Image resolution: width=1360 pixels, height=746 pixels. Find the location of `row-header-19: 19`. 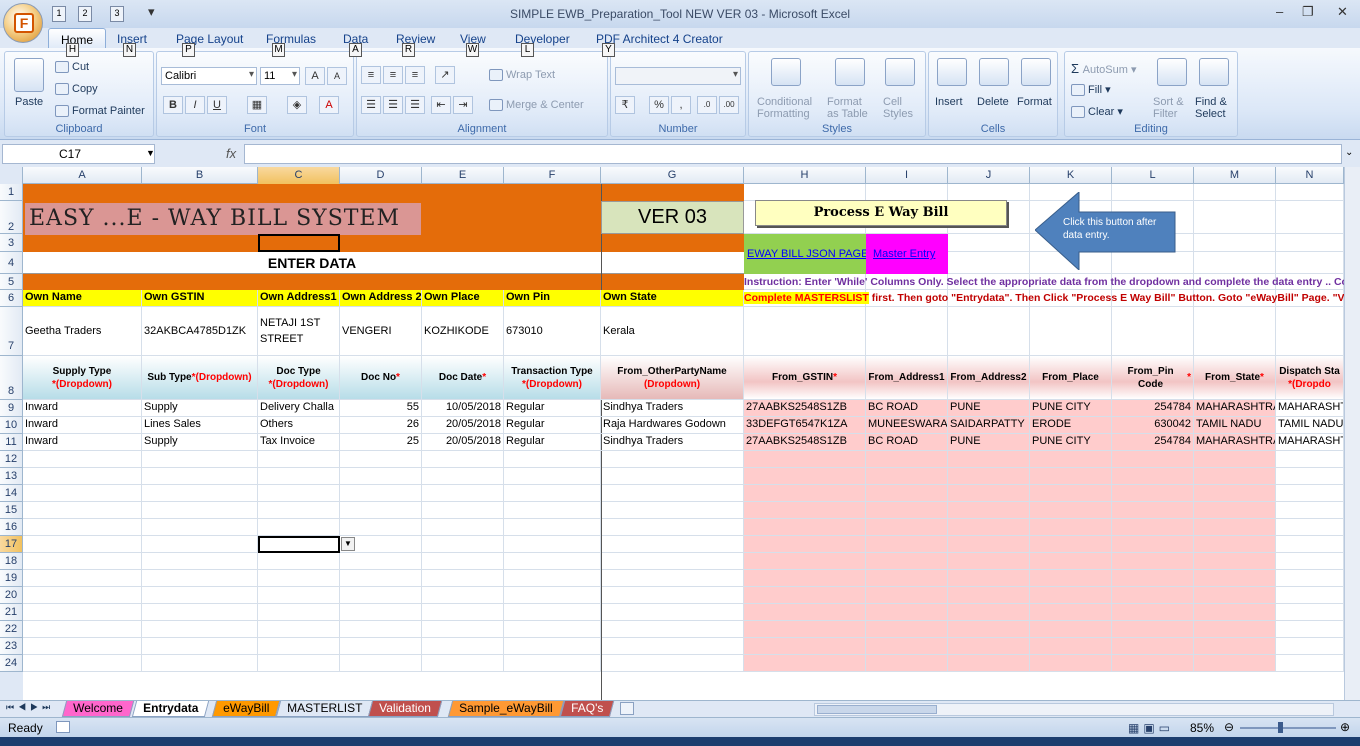

row-header-19: 19 is located at coordinates (11, 578).